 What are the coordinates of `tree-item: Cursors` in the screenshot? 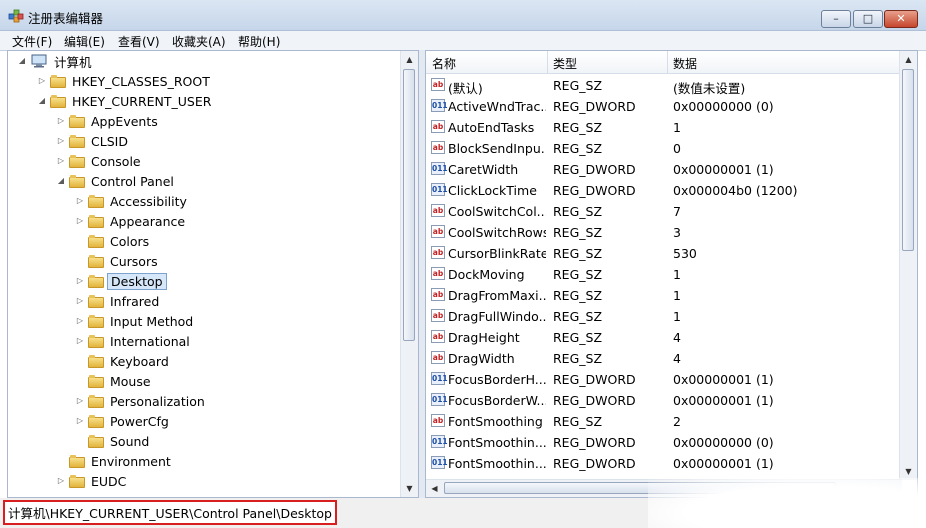 It's located at (117, 261).